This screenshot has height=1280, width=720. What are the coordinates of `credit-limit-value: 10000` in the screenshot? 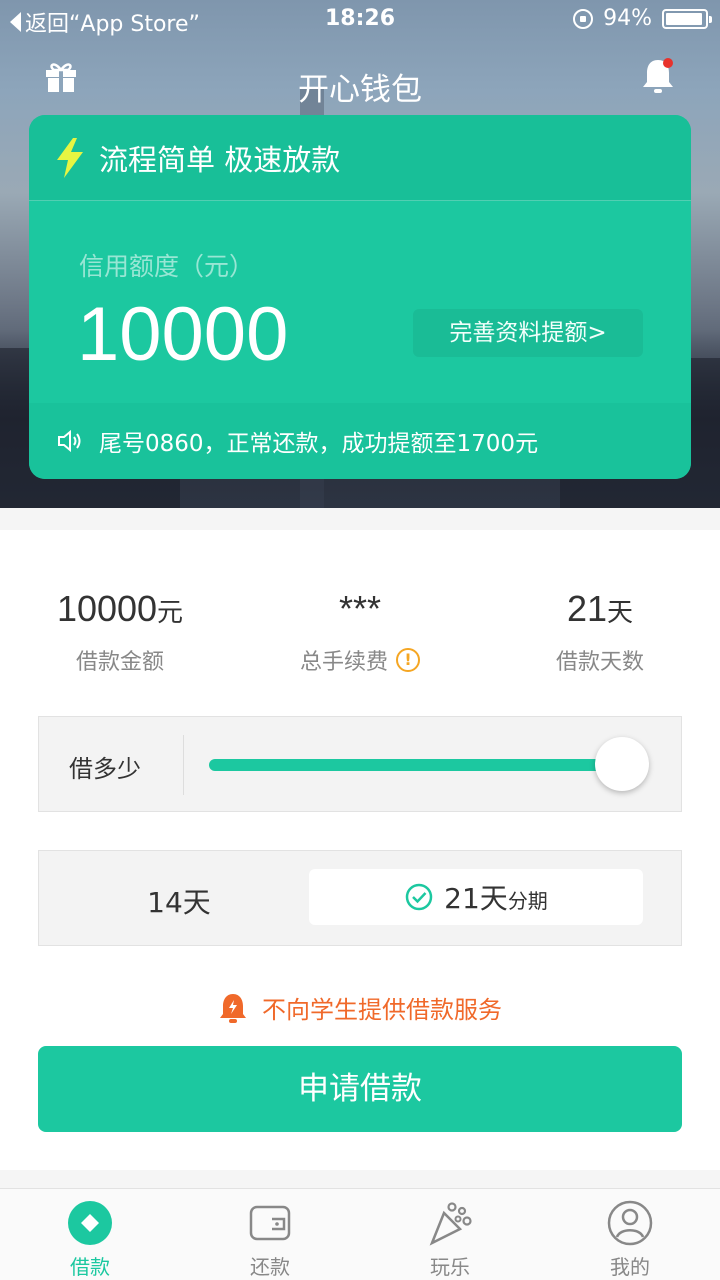 It's located at (183, 334).